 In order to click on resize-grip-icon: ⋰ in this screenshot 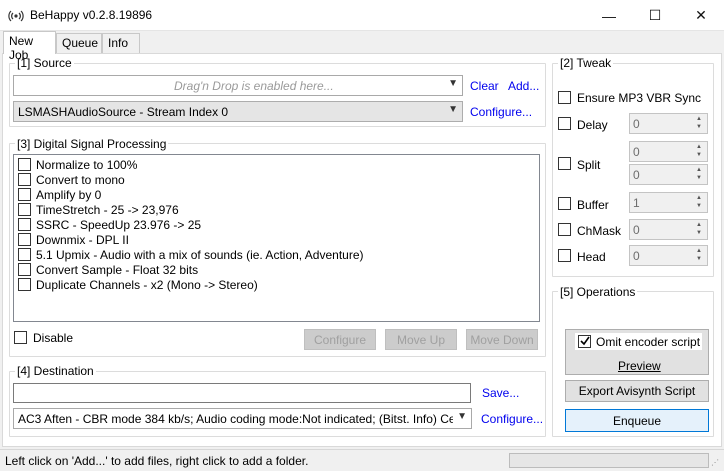, I will do `click(715, 462)`.